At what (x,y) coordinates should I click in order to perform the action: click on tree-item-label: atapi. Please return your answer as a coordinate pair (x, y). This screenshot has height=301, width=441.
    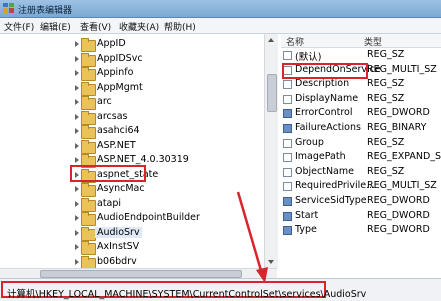
    Looking at the image, I should click on (109, 203).